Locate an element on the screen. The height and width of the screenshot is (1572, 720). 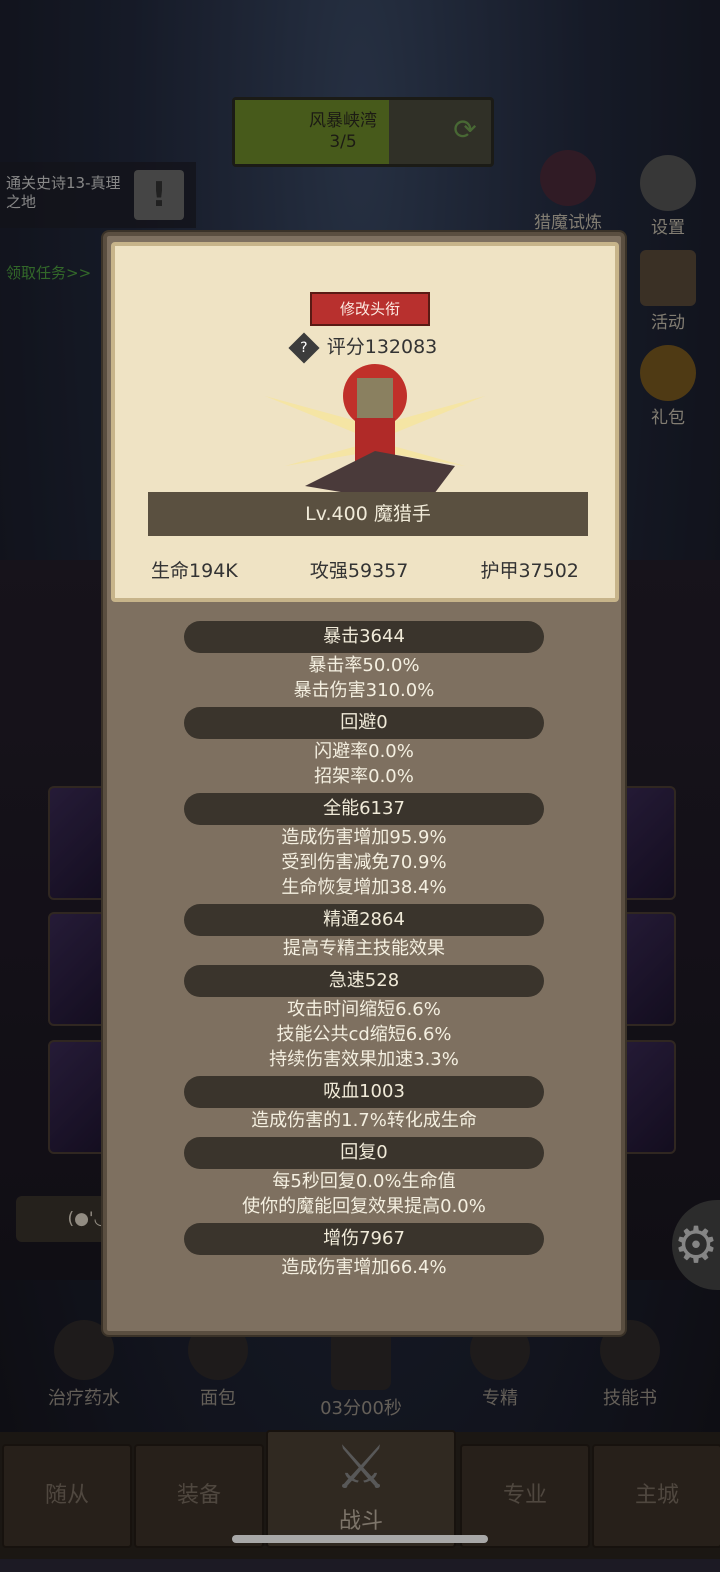
stat-head: 全能6137 is located at coordinates (364, 809).